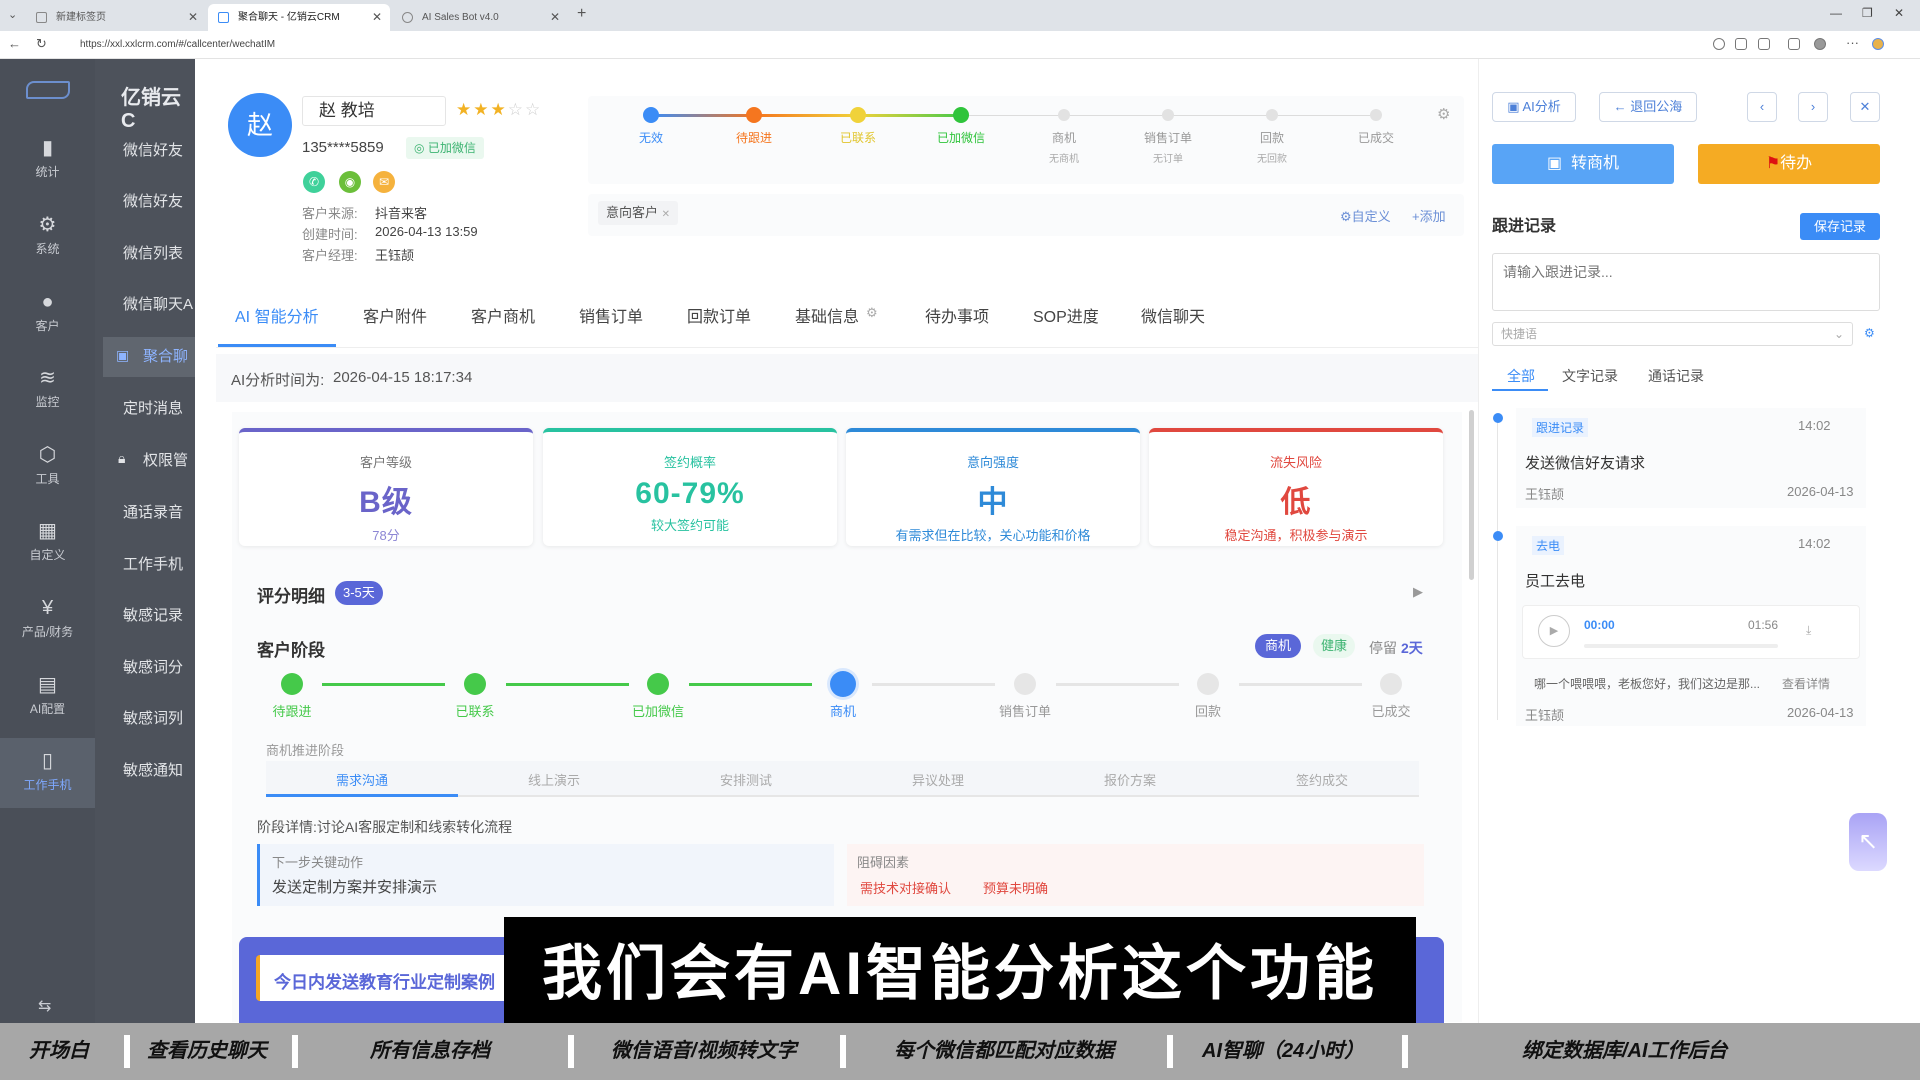 The height and width of the screenshot is (1080, 1920). Describe the element at coordinates (1583, 164) in the screenshot. I see `convert-opportunity-button: ▣ 转商机` at that location.